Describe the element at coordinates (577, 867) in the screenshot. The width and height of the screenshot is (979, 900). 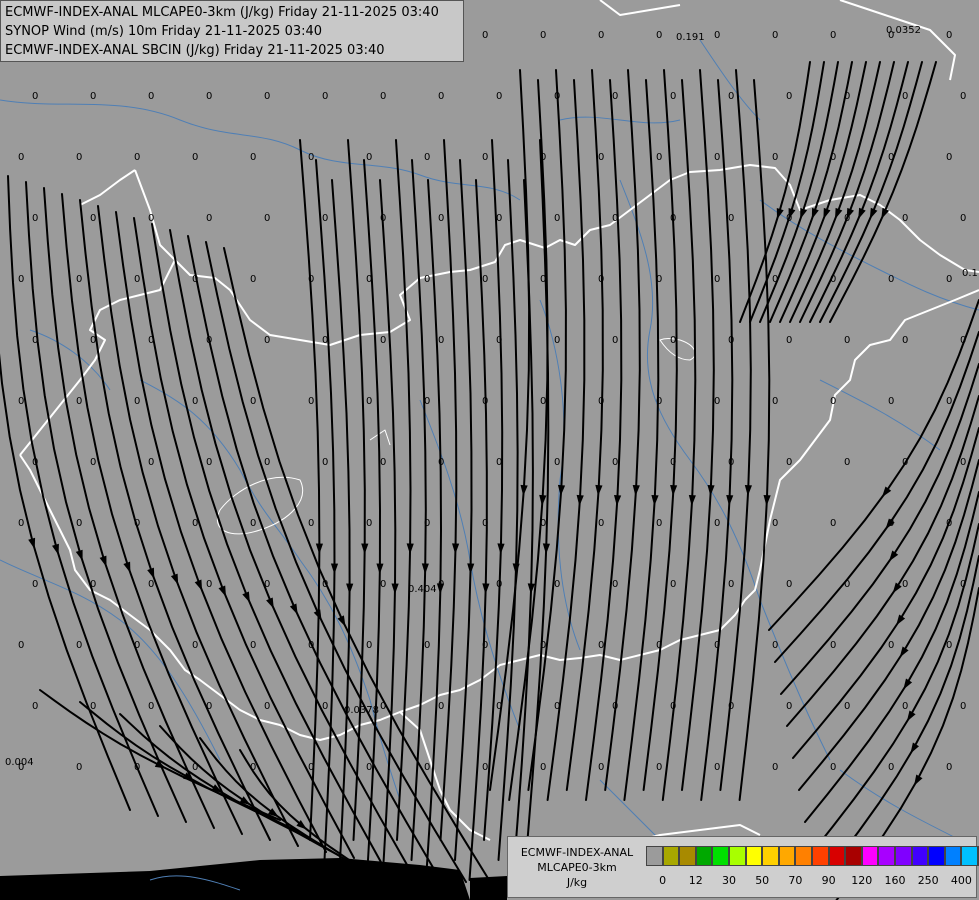
I see `legend-title-line2: MLCAPE0-3km` at that location.